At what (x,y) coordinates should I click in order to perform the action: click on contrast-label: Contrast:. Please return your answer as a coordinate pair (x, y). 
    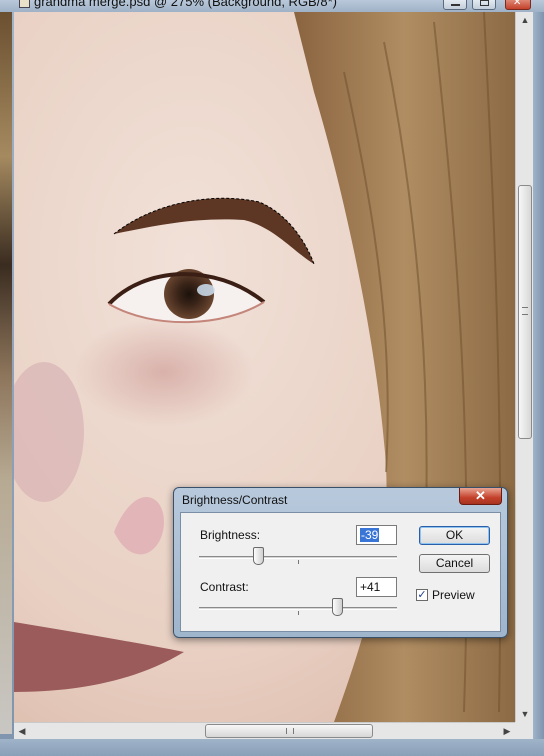
    Looking at the image, I should click on (224, 587).